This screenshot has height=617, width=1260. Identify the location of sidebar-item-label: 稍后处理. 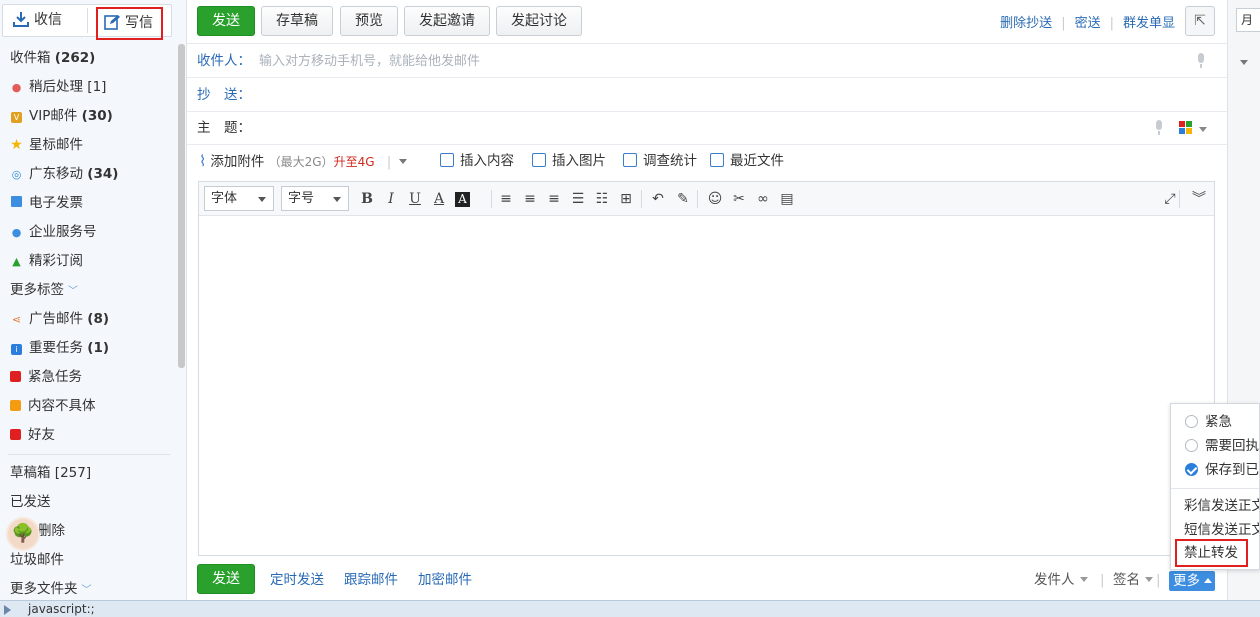
(56, 87).